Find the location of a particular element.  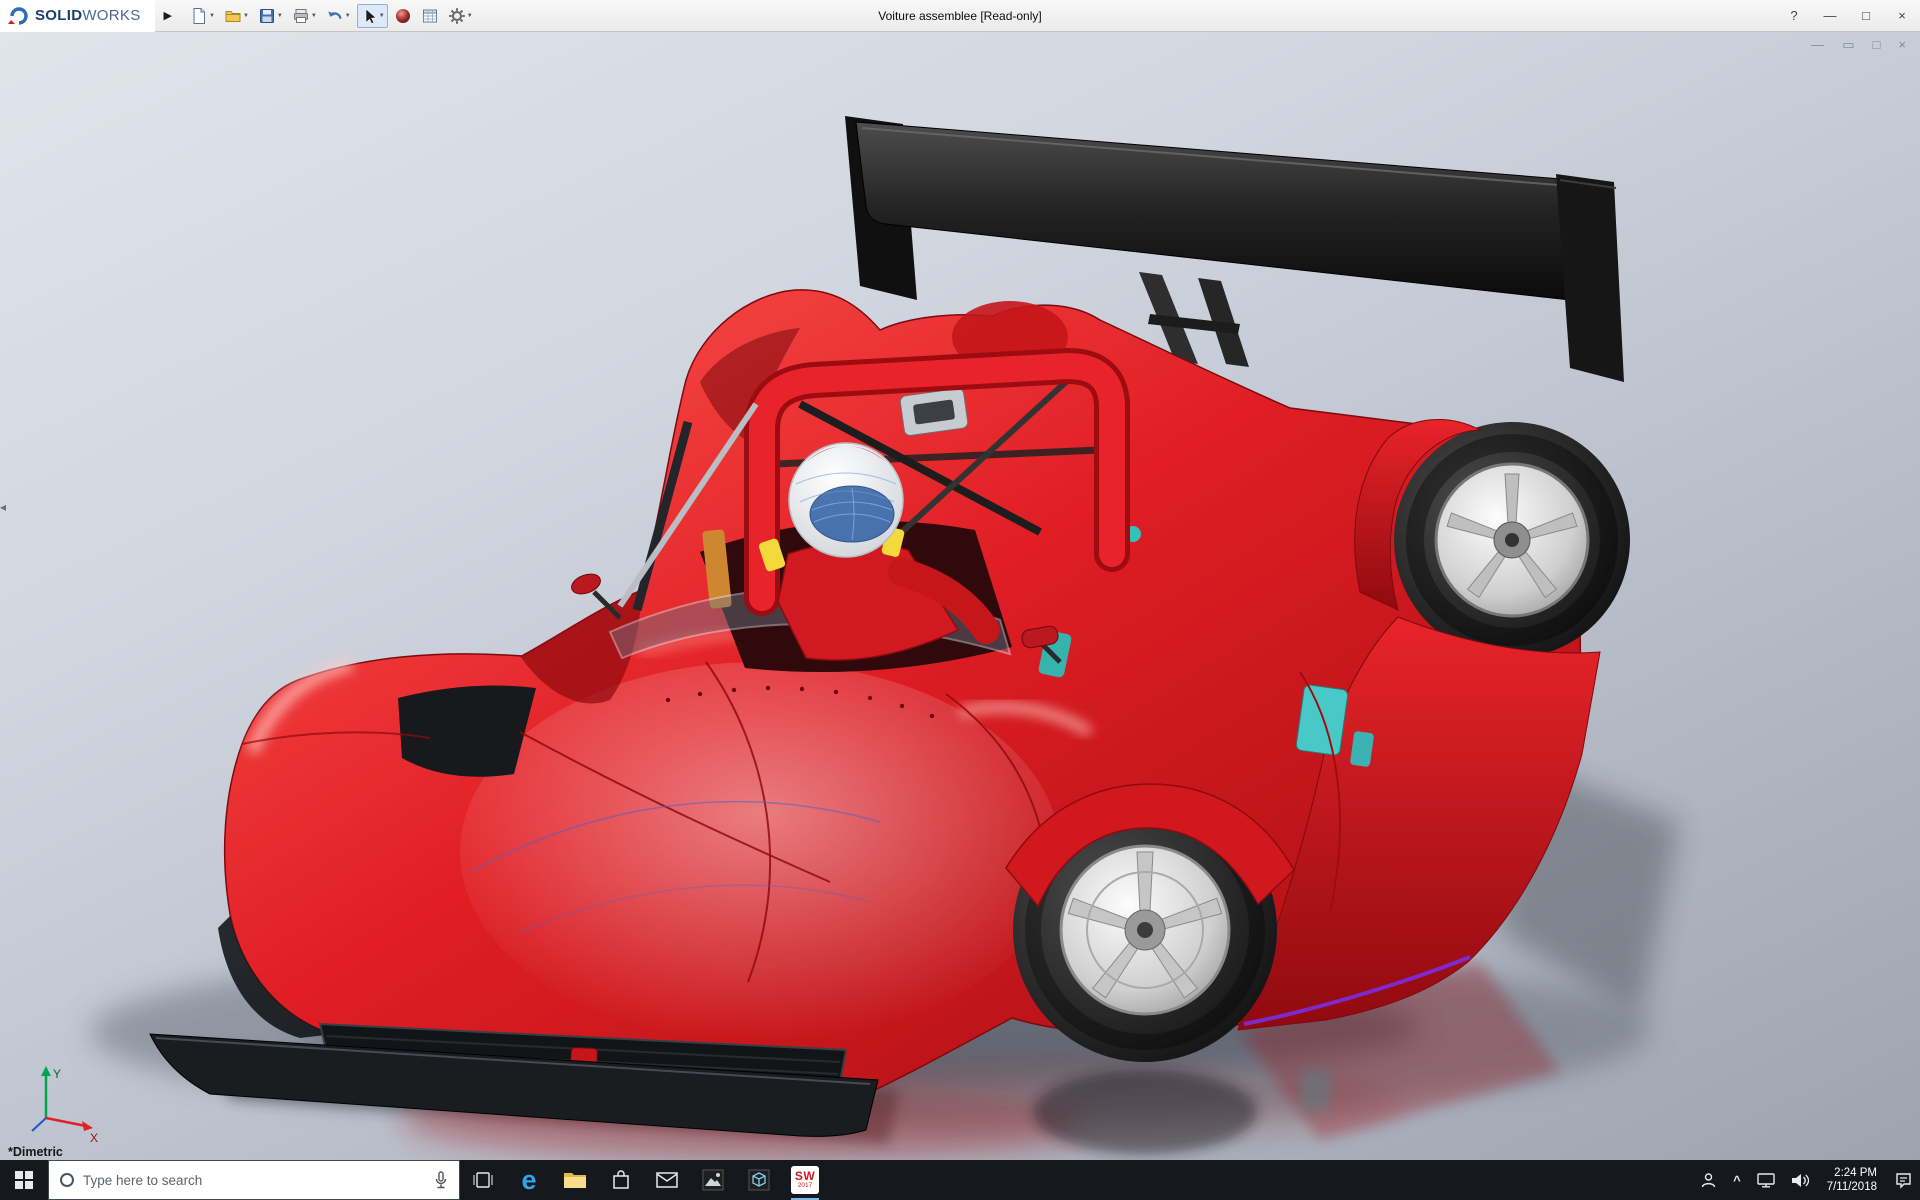

solidworks-app-icon: SW 2017 is located at coordinates (805, 1180).